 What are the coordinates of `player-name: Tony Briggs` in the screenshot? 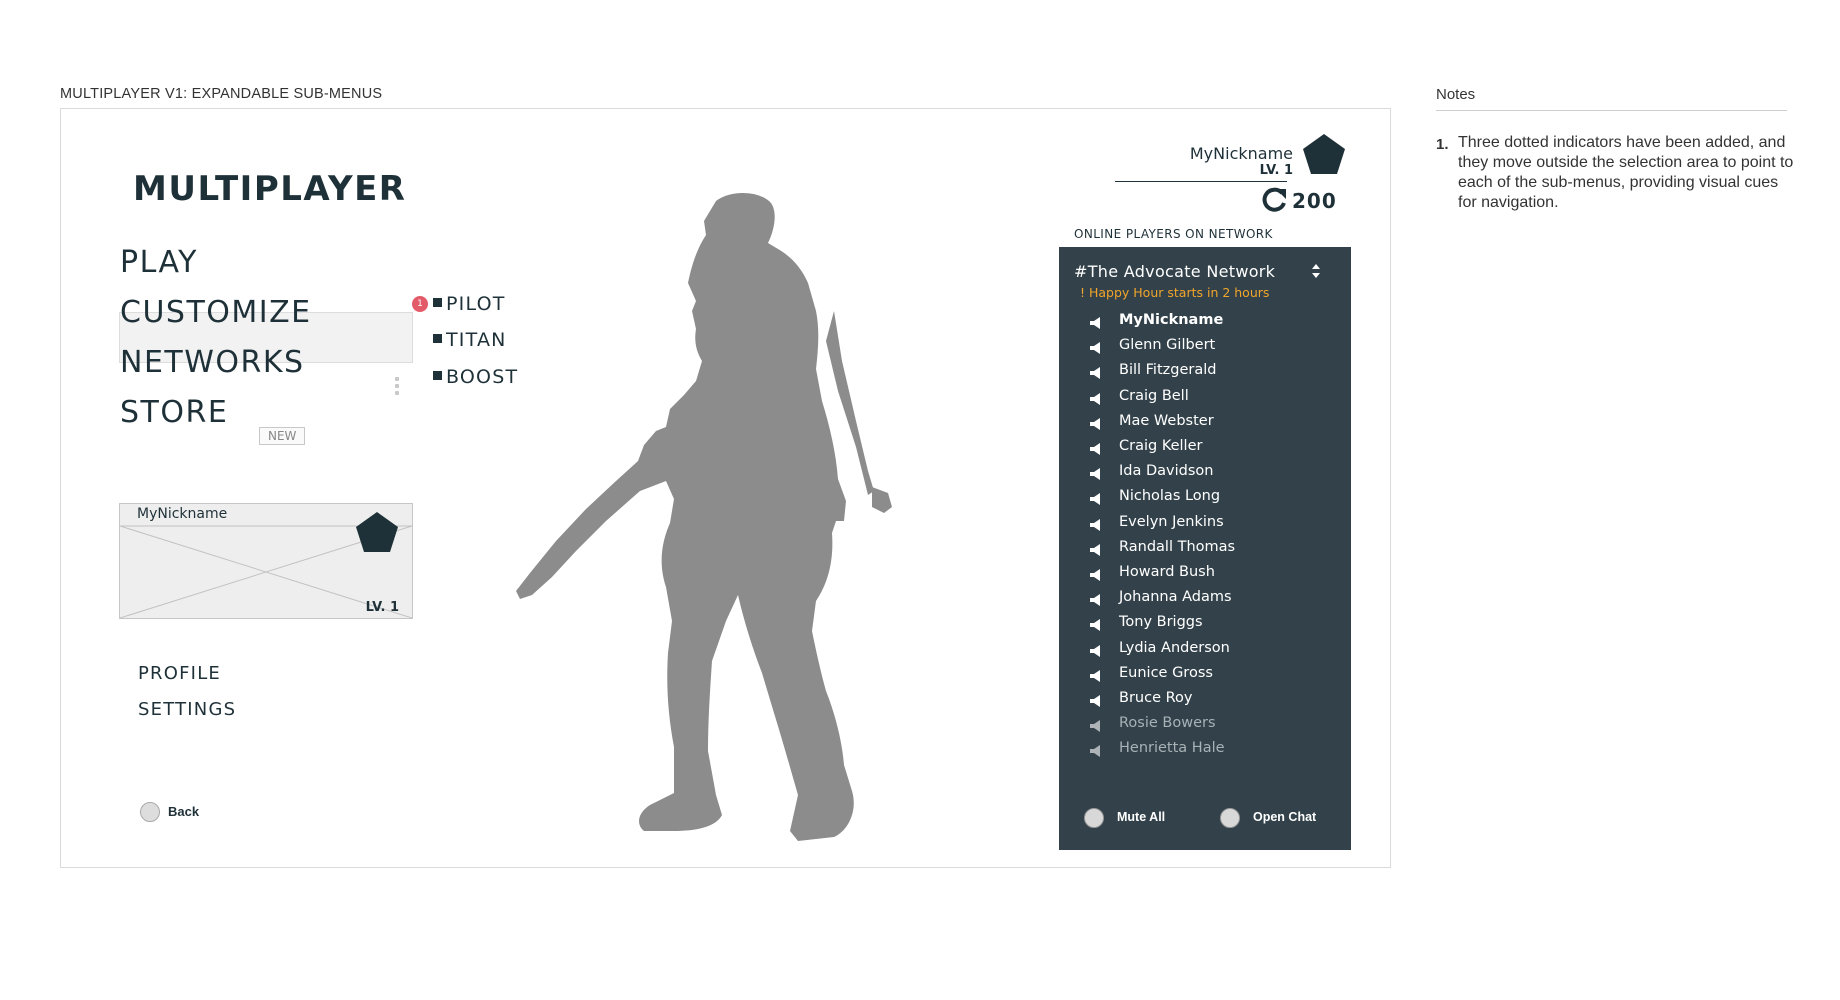 It's located at (1161, 622).